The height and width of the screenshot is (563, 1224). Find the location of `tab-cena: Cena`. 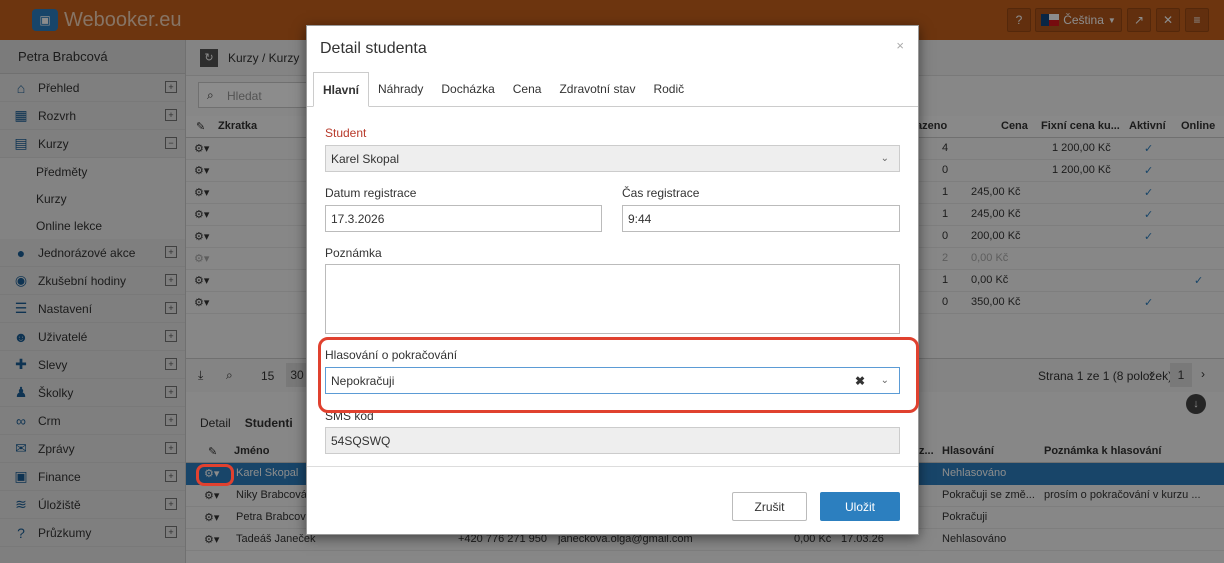

tab-cena: Cena is located at coordinates (527, 89).